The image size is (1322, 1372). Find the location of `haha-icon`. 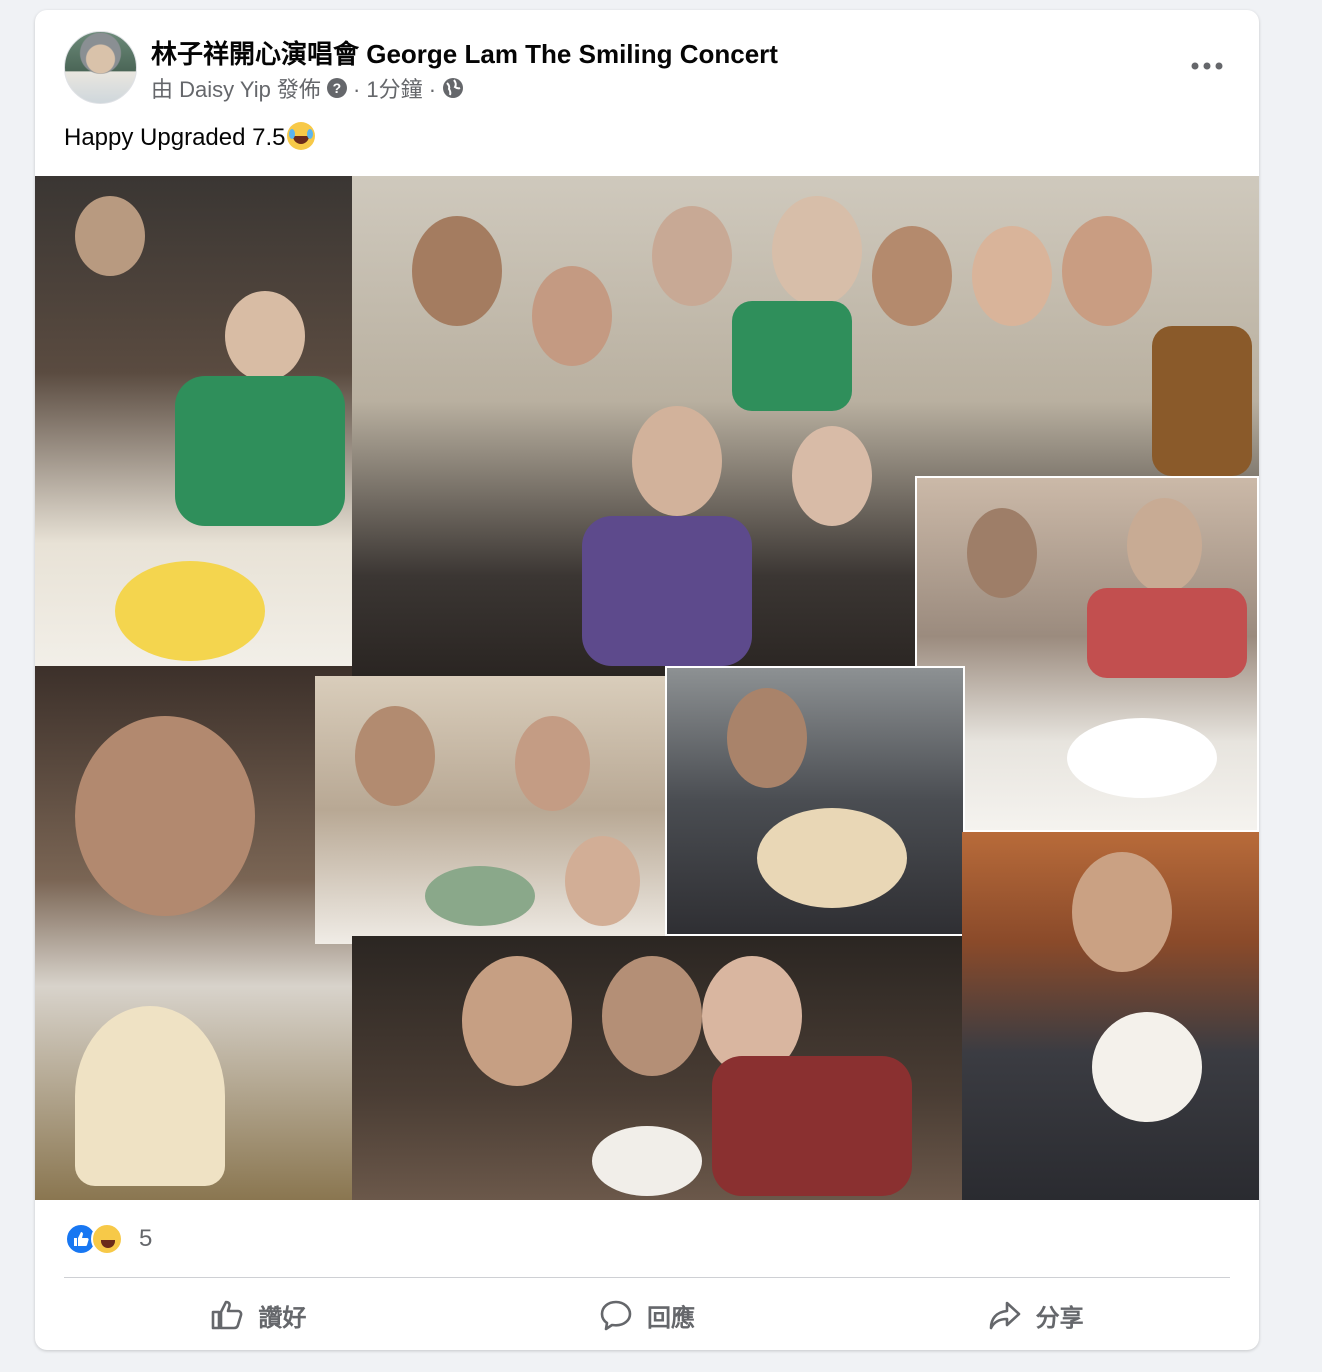

haha-icon is located at coordinates (107, 1239).